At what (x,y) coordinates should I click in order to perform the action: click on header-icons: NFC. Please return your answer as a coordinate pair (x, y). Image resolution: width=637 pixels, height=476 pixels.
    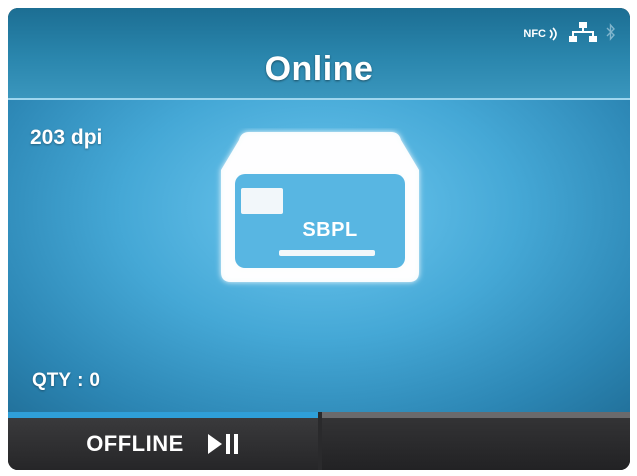
    Looking at the image, I should click on (569, 34).